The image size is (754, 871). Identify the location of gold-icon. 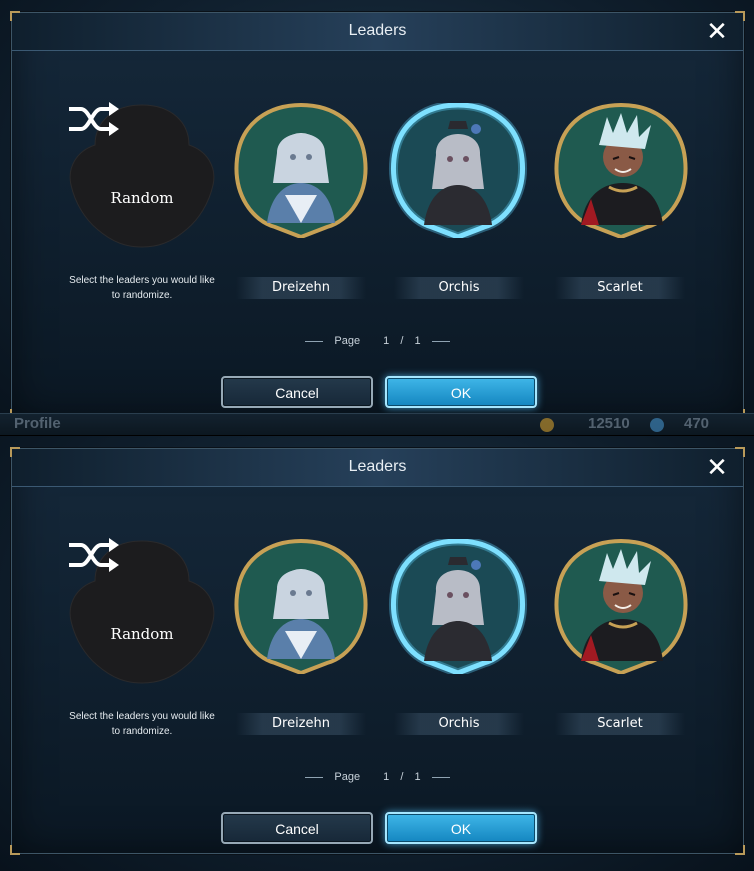
(547, 425).